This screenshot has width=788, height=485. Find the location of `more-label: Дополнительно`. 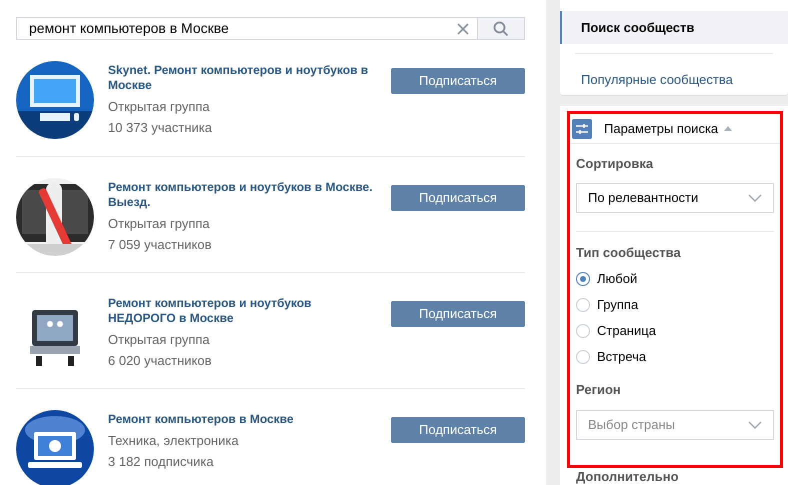

more-label: Дополнительно is located at coordinates (627, 477).